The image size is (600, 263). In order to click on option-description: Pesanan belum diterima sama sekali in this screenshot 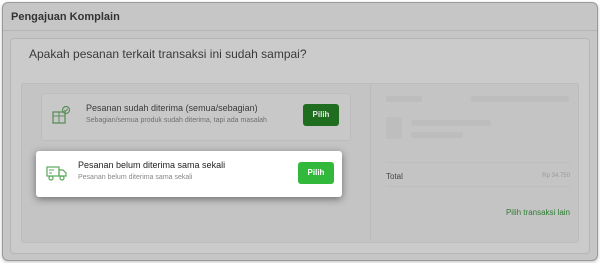, I will do `click(135, 177)`.